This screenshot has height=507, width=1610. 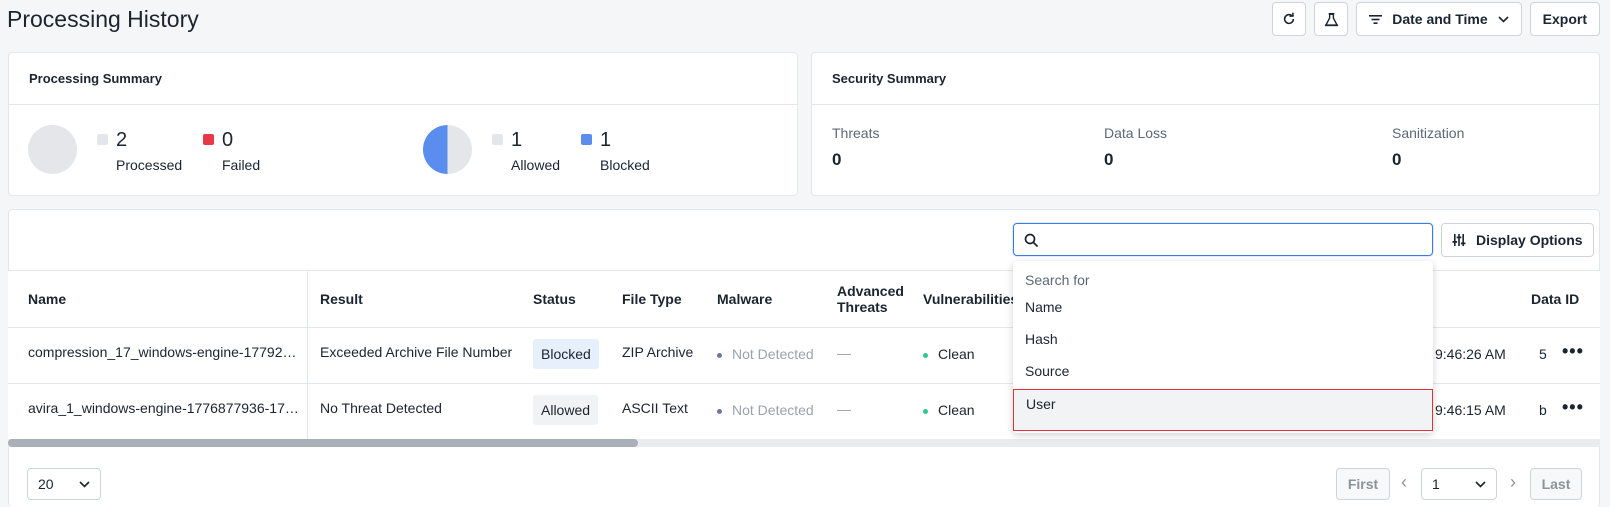 I want to click on security-summary-title: Security Summary, so click(x=1205, y=79).